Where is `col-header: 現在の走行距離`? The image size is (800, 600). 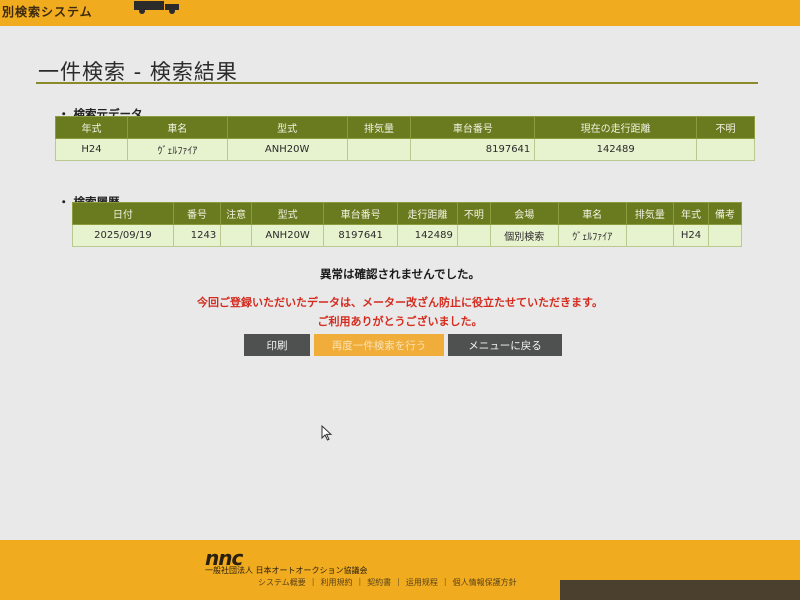 col-header: 現在の走行距離 is located at coordinates (616, 127).